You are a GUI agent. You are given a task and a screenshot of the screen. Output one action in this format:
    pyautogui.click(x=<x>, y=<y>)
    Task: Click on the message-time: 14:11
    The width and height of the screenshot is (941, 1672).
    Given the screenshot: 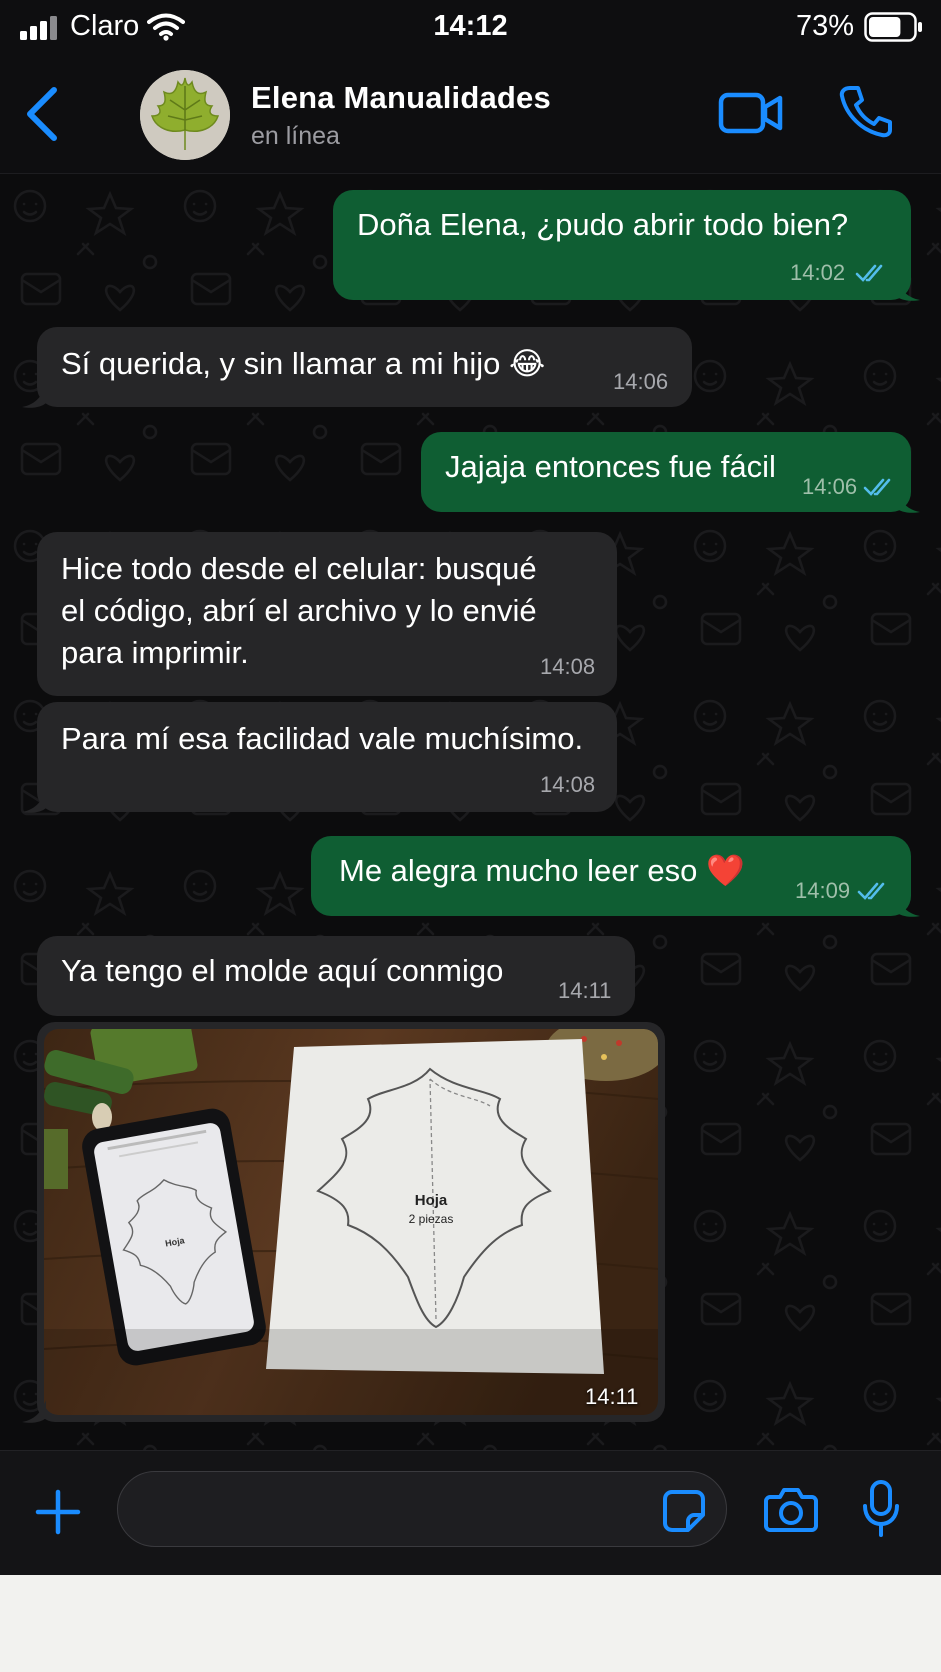 What is the action you would take?
    pyautogui.click(x=585, y=990)
    